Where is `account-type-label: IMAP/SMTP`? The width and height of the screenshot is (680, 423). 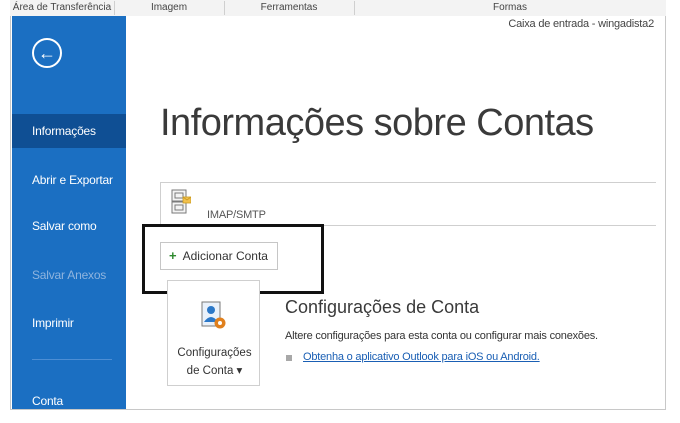
account-type-label: IMAP/SMTP is located at coordinates (236, 215).